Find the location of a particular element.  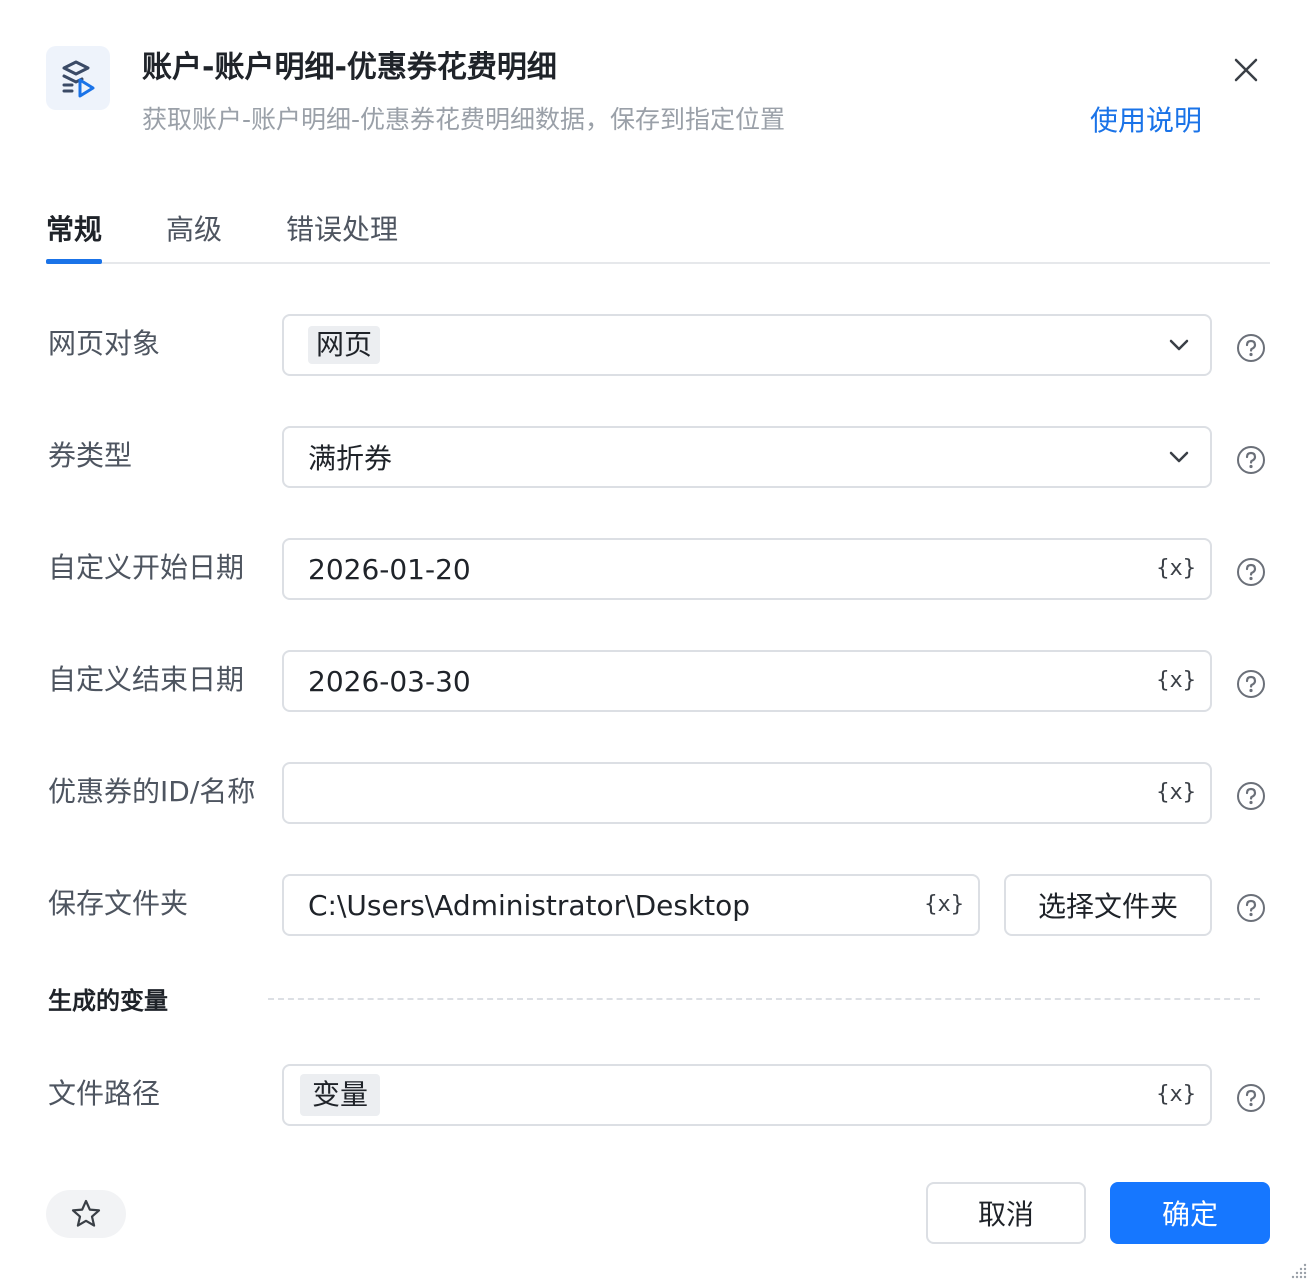

save-folder-label: 保存文件夹 is located at coordinates (118, 903).